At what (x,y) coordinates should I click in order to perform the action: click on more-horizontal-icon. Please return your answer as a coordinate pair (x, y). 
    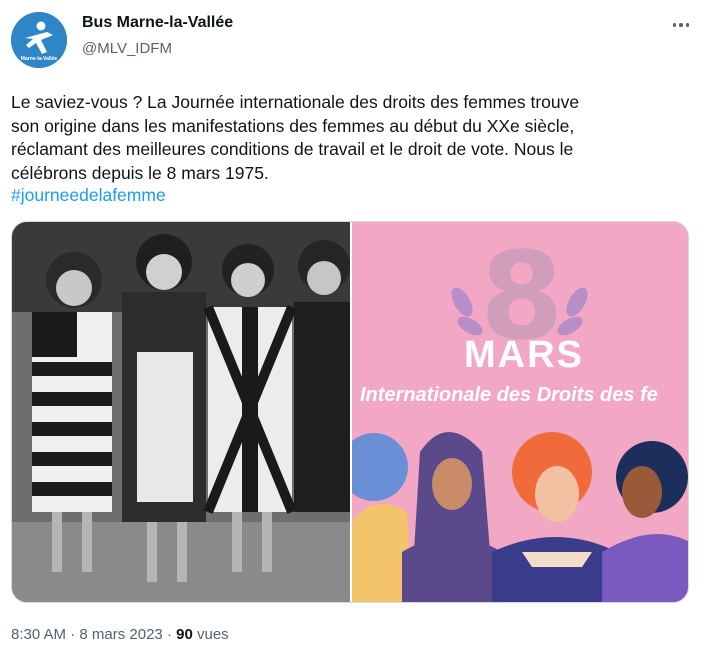
    Looking at the image, I should click on (674, 25).